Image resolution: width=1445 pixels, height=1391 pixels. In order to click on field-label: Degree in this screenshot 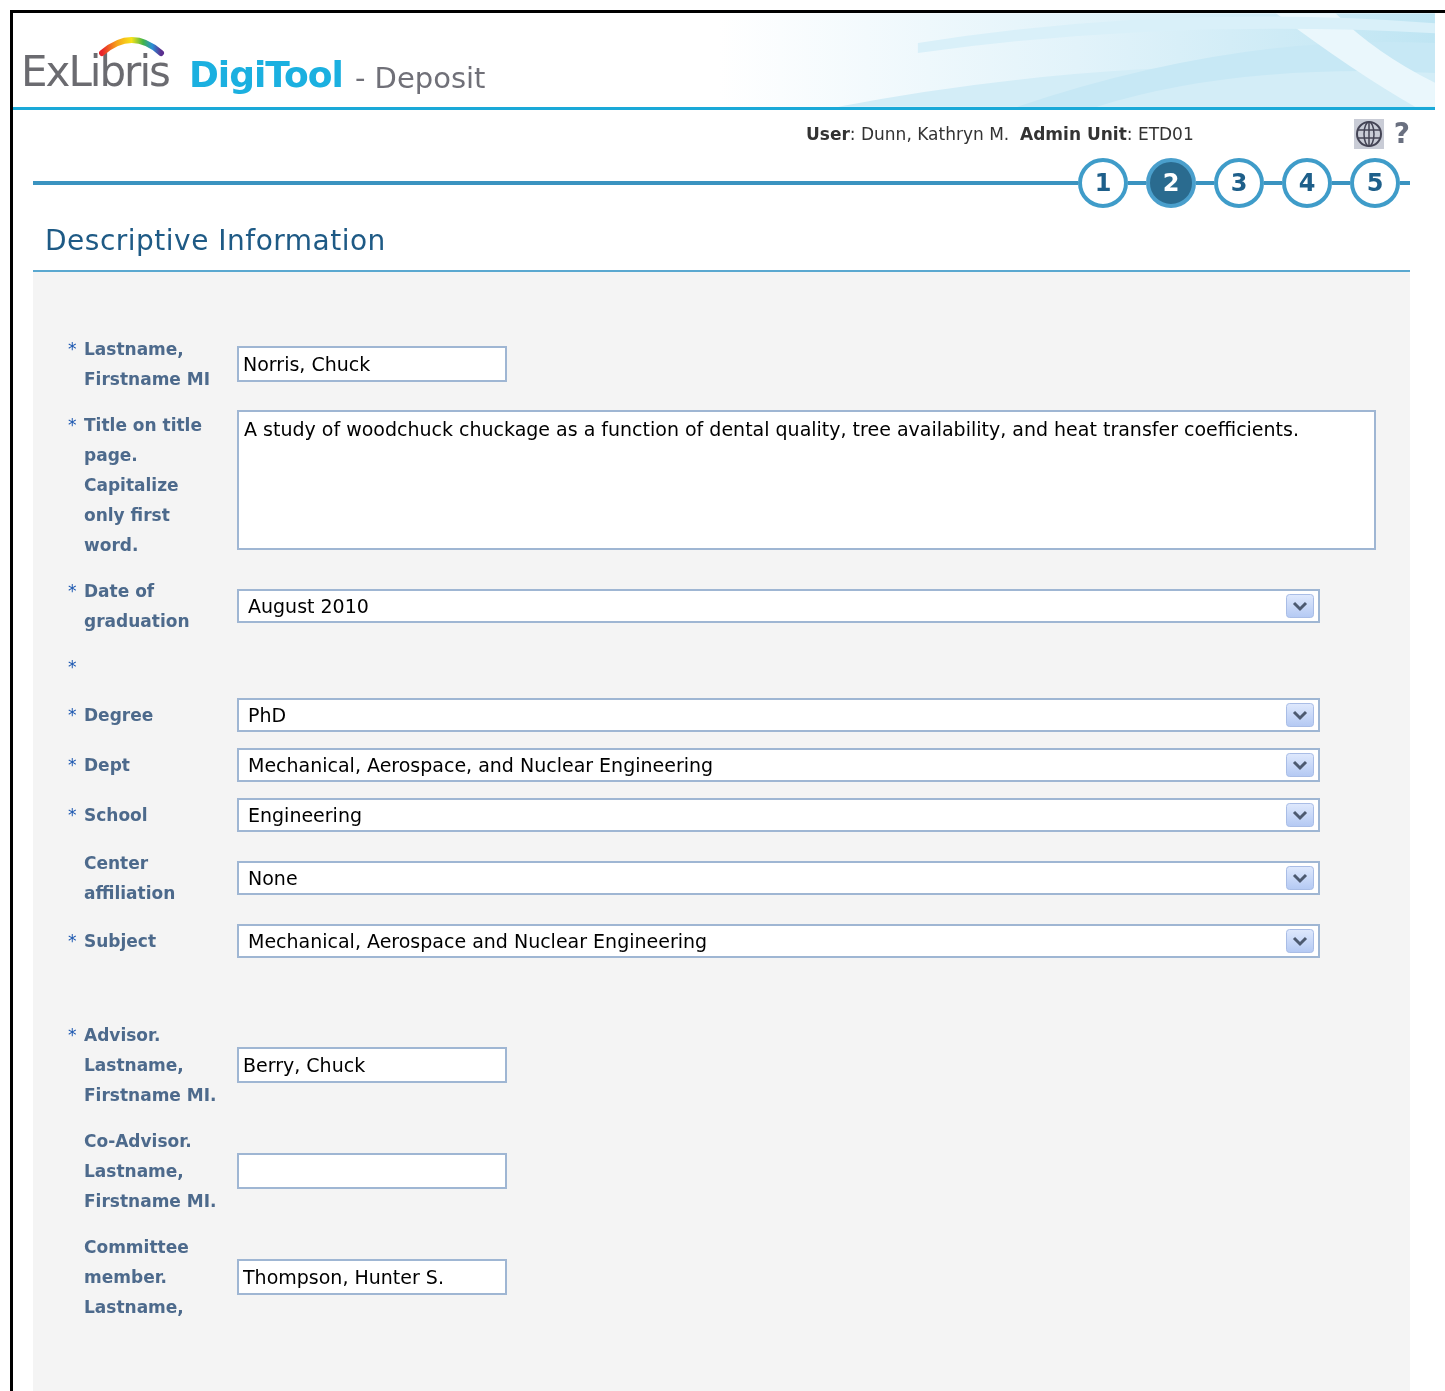, I will do `click(119, 715)`.